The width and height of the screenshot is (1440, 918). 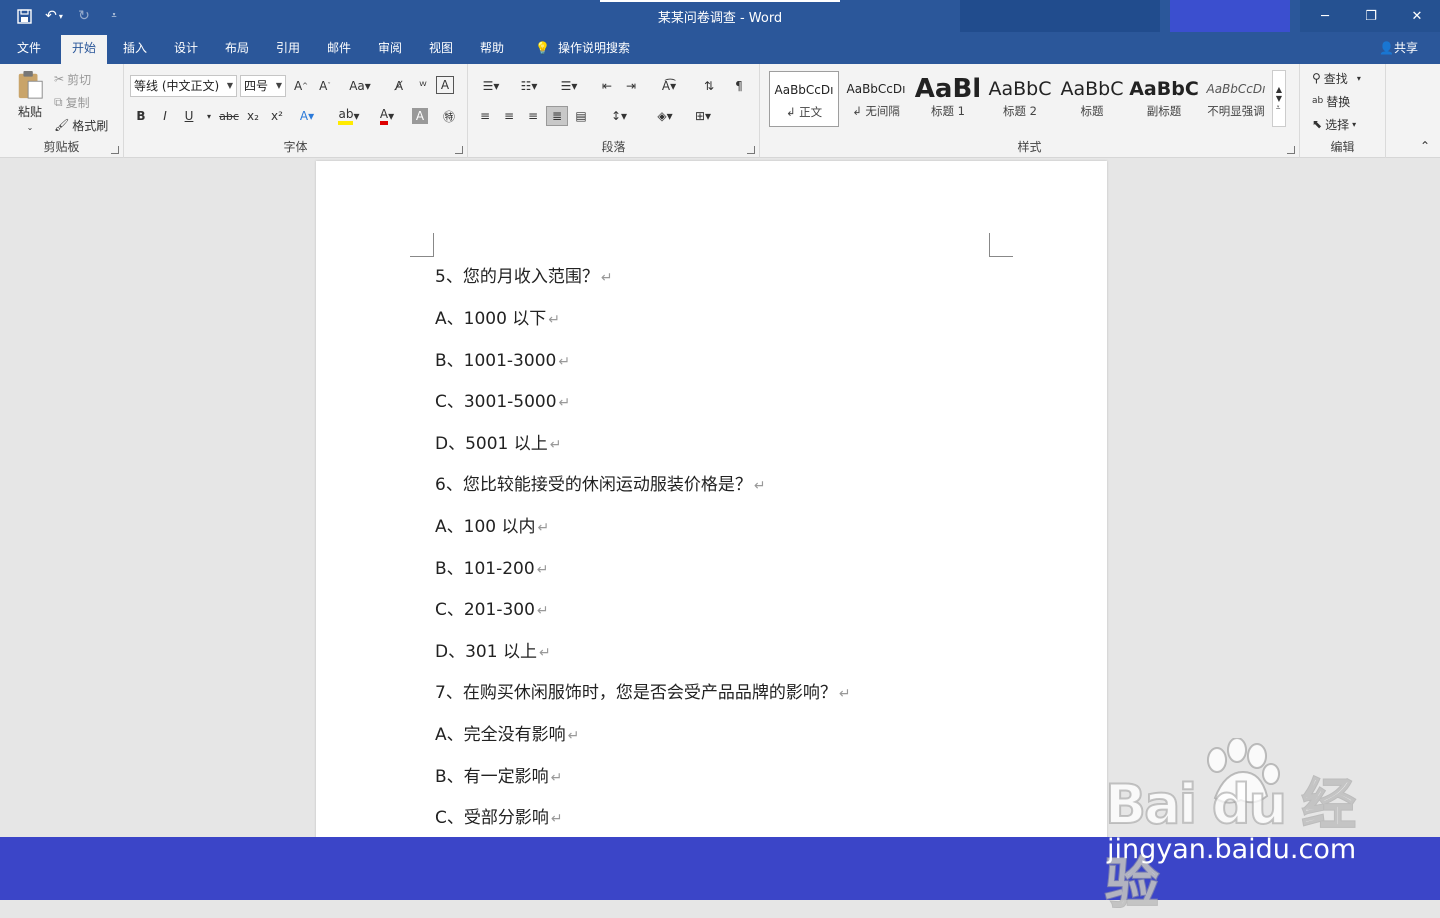 What do you see at coordinates (263, 86) in the screenshot?
I see `font-size-select: 四号 ▼` at bounding box center [263, 86].